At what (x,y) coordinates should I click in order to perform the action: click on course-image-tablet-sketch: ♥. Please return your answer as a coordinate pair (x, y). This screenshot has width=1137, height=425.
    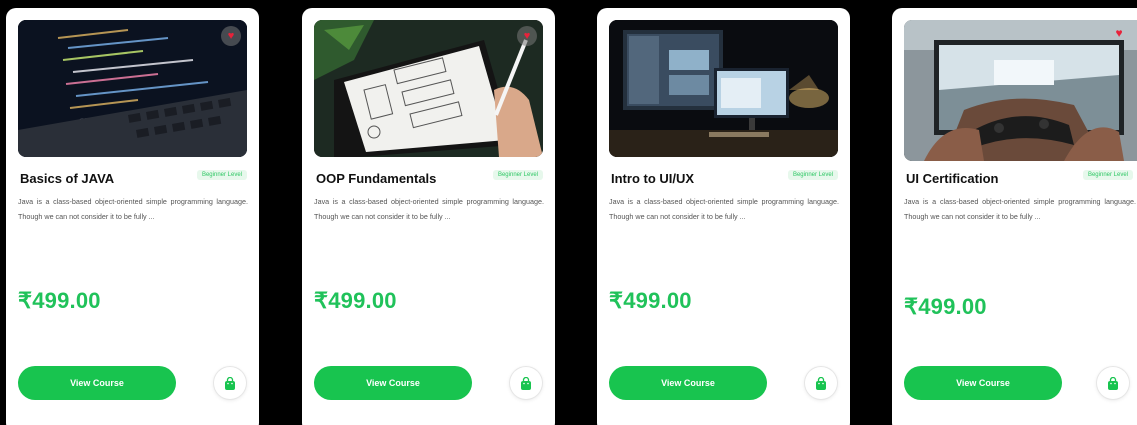
    Looking at the image, I should click on (428, 88).